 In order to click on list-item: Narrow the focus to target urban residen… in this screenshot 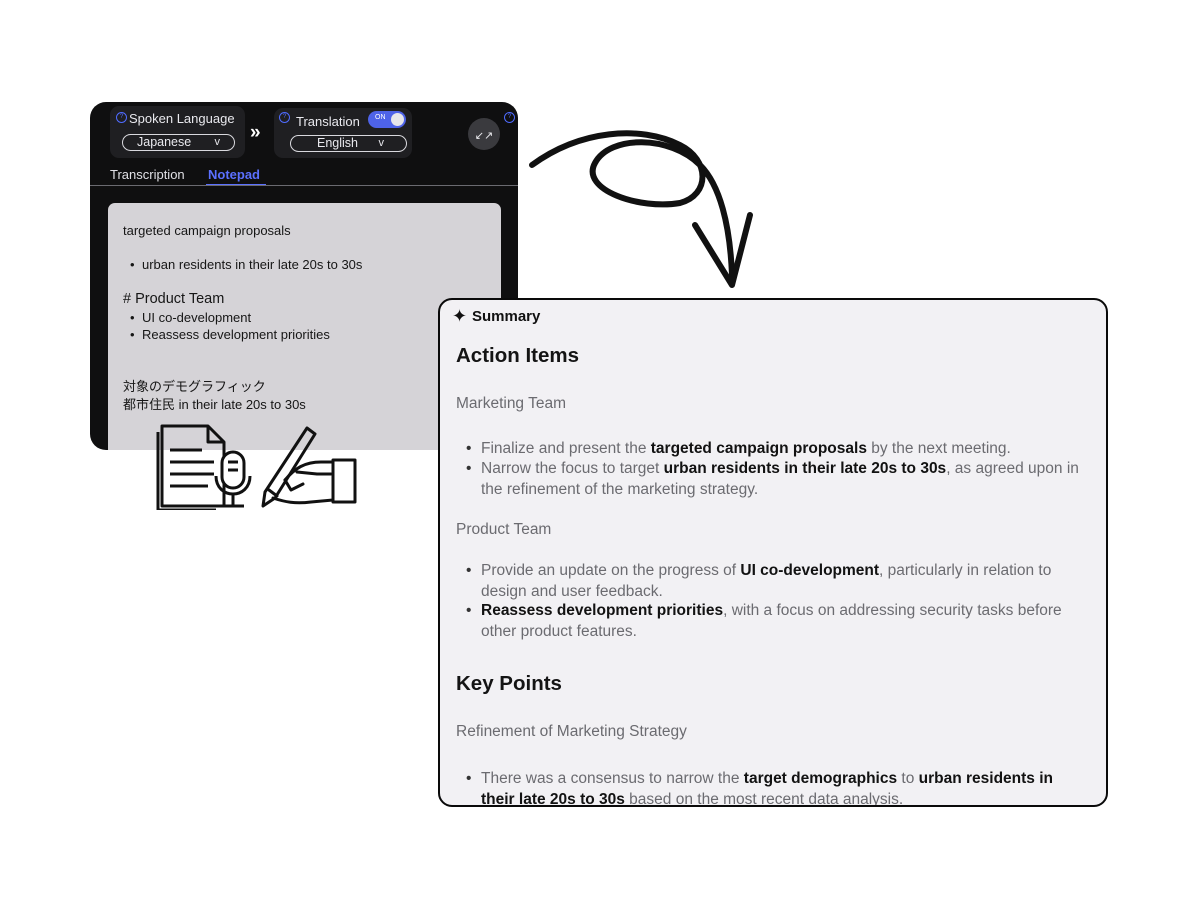, I will do `click(776, 479)`.